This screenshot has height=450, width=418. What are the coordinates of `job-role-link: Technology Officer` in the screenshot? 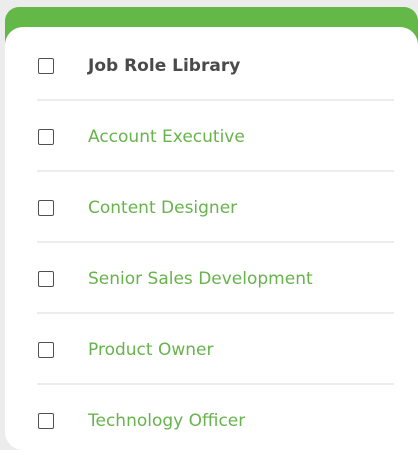 It's located at (166, 418).